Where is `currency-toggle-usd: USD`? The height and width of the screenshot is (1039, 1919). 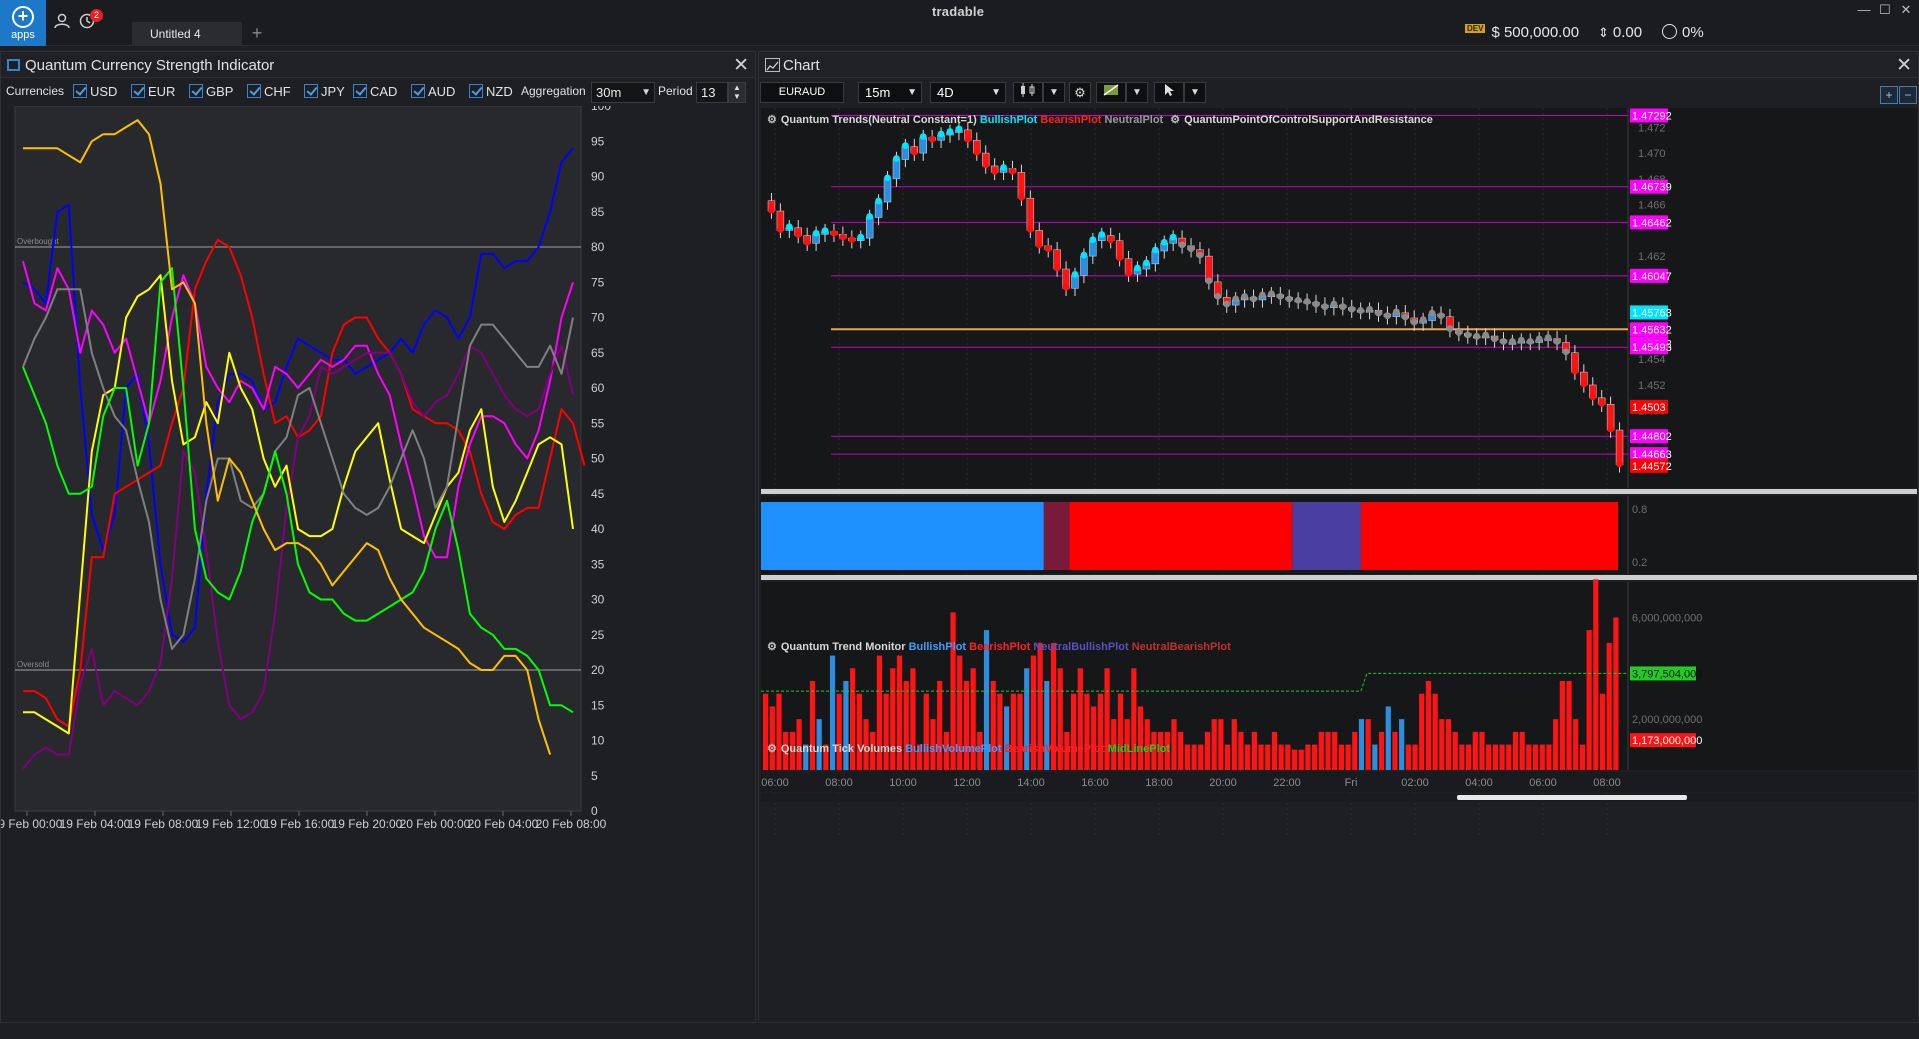
currency-toggle-usd: USD is located at coordinates (95, 91).